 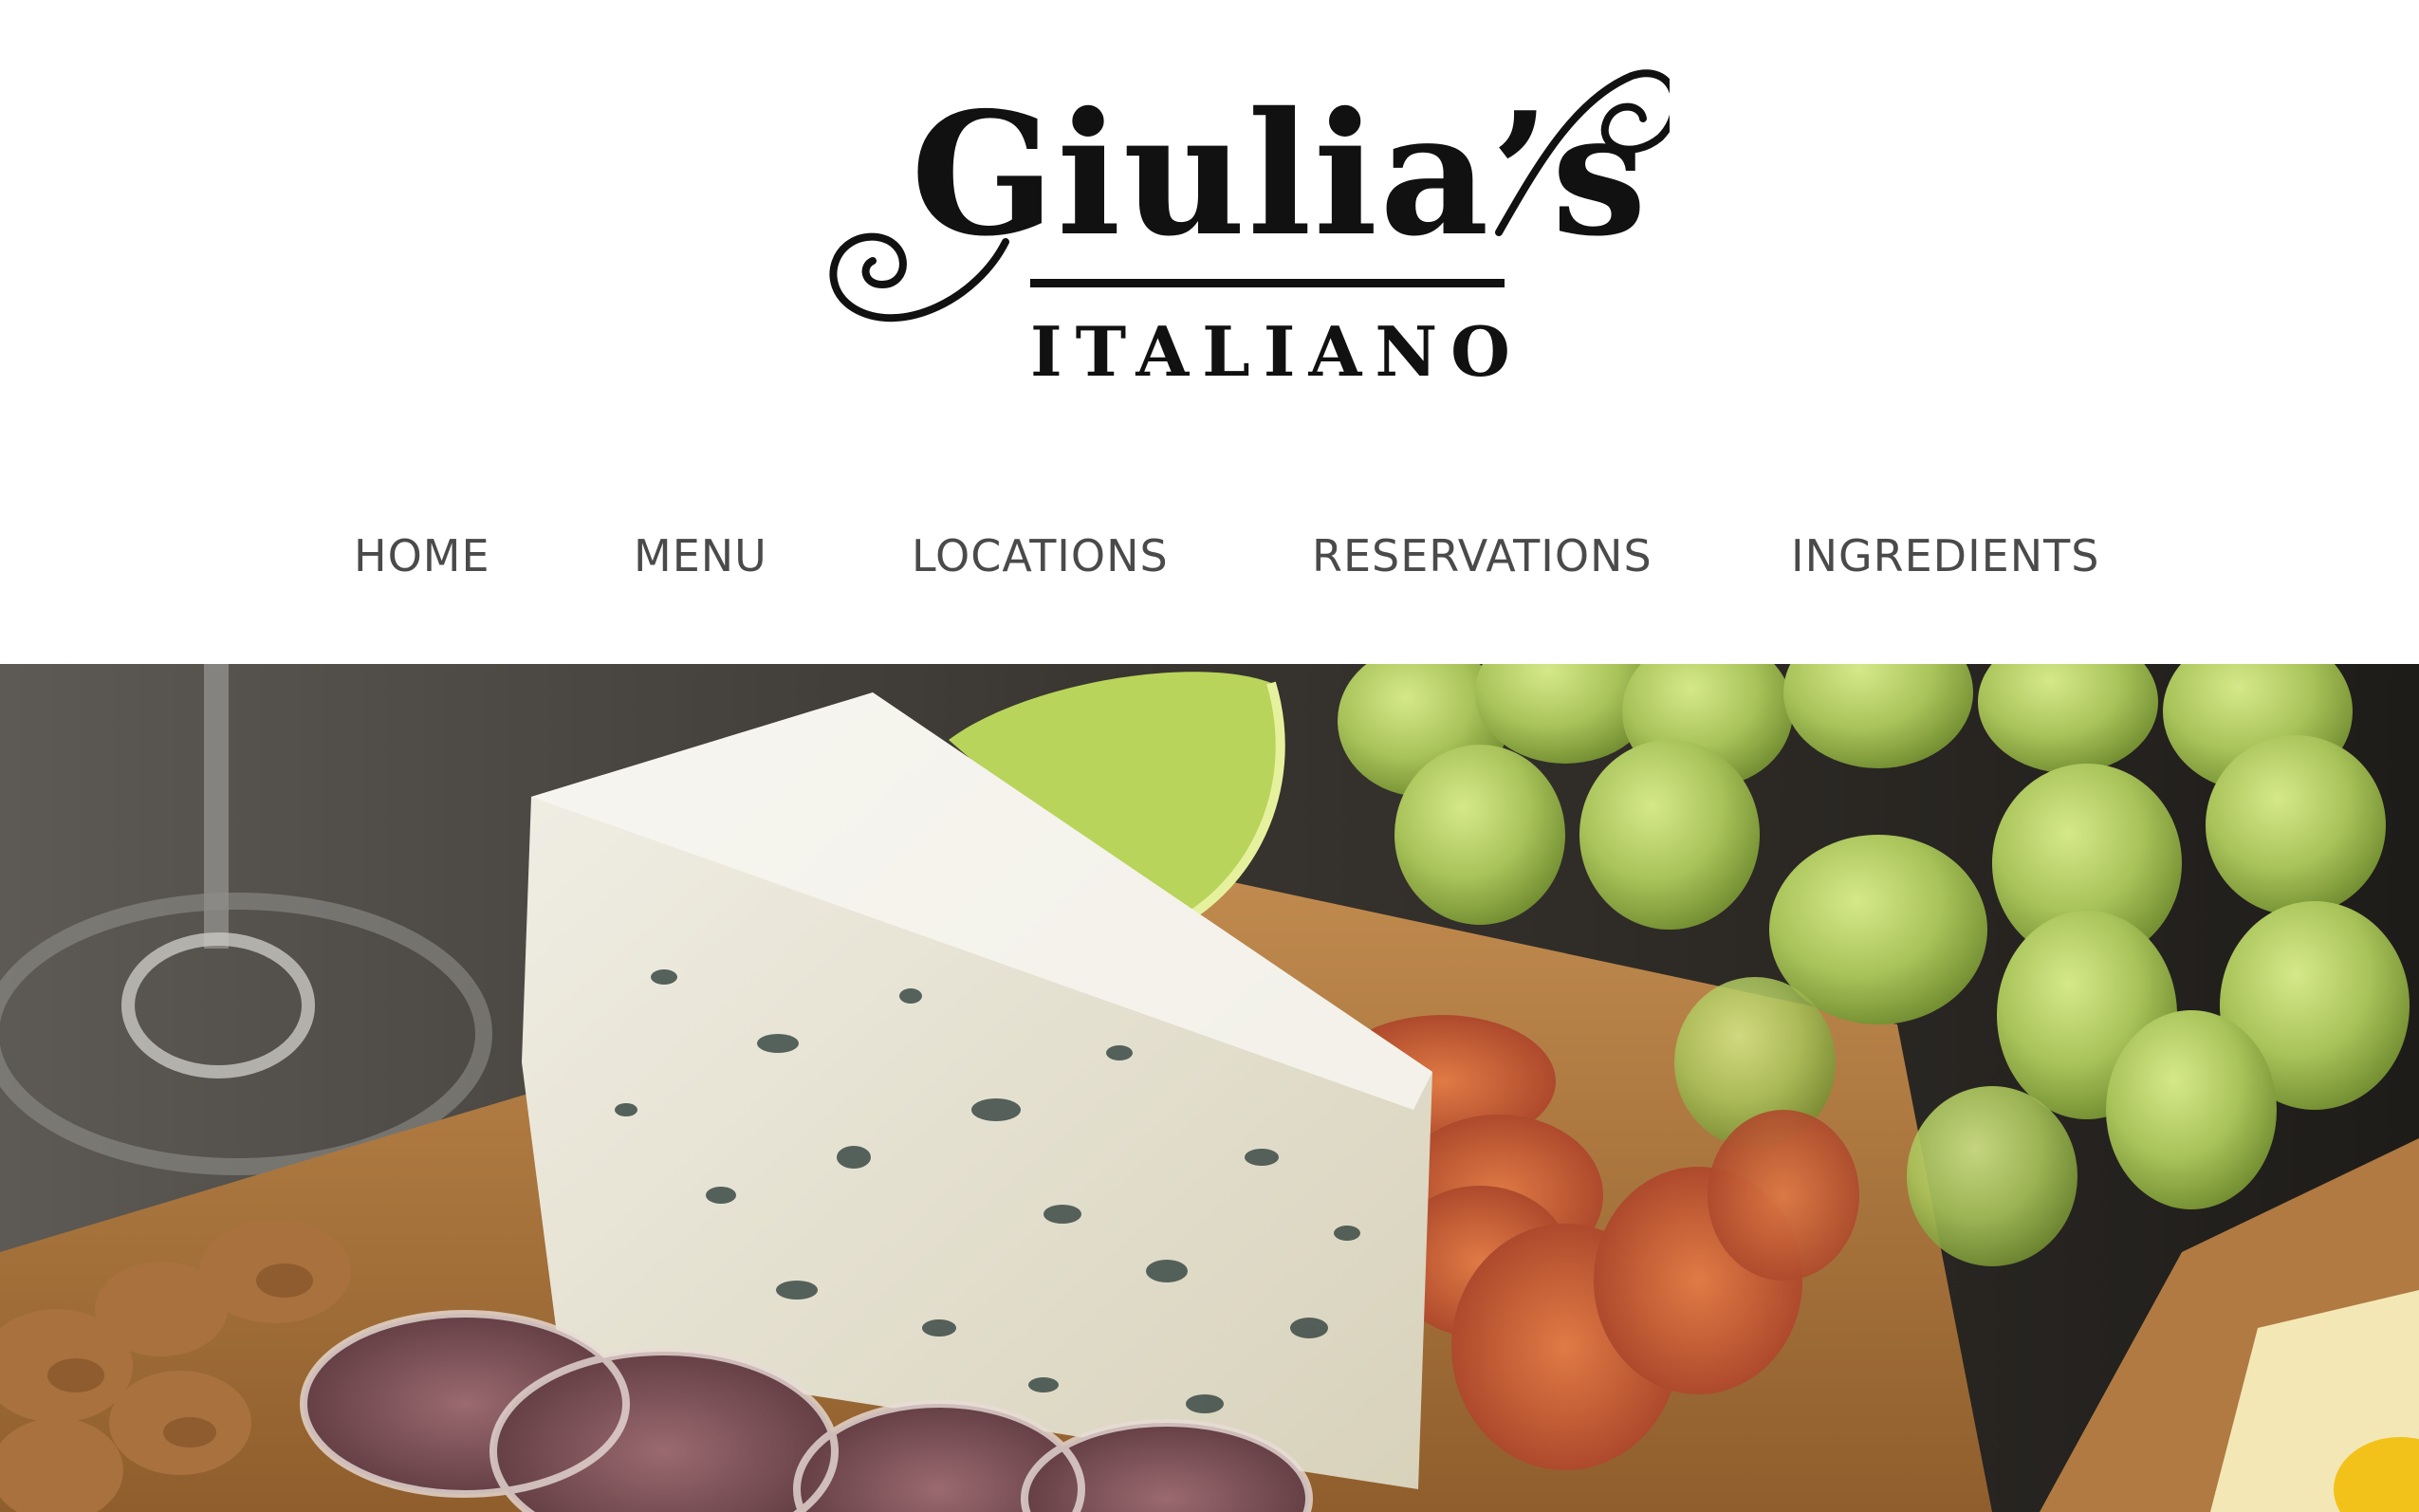 I want to click on logo-subtitle: ITALIANO, so click(x=1276, y=351).